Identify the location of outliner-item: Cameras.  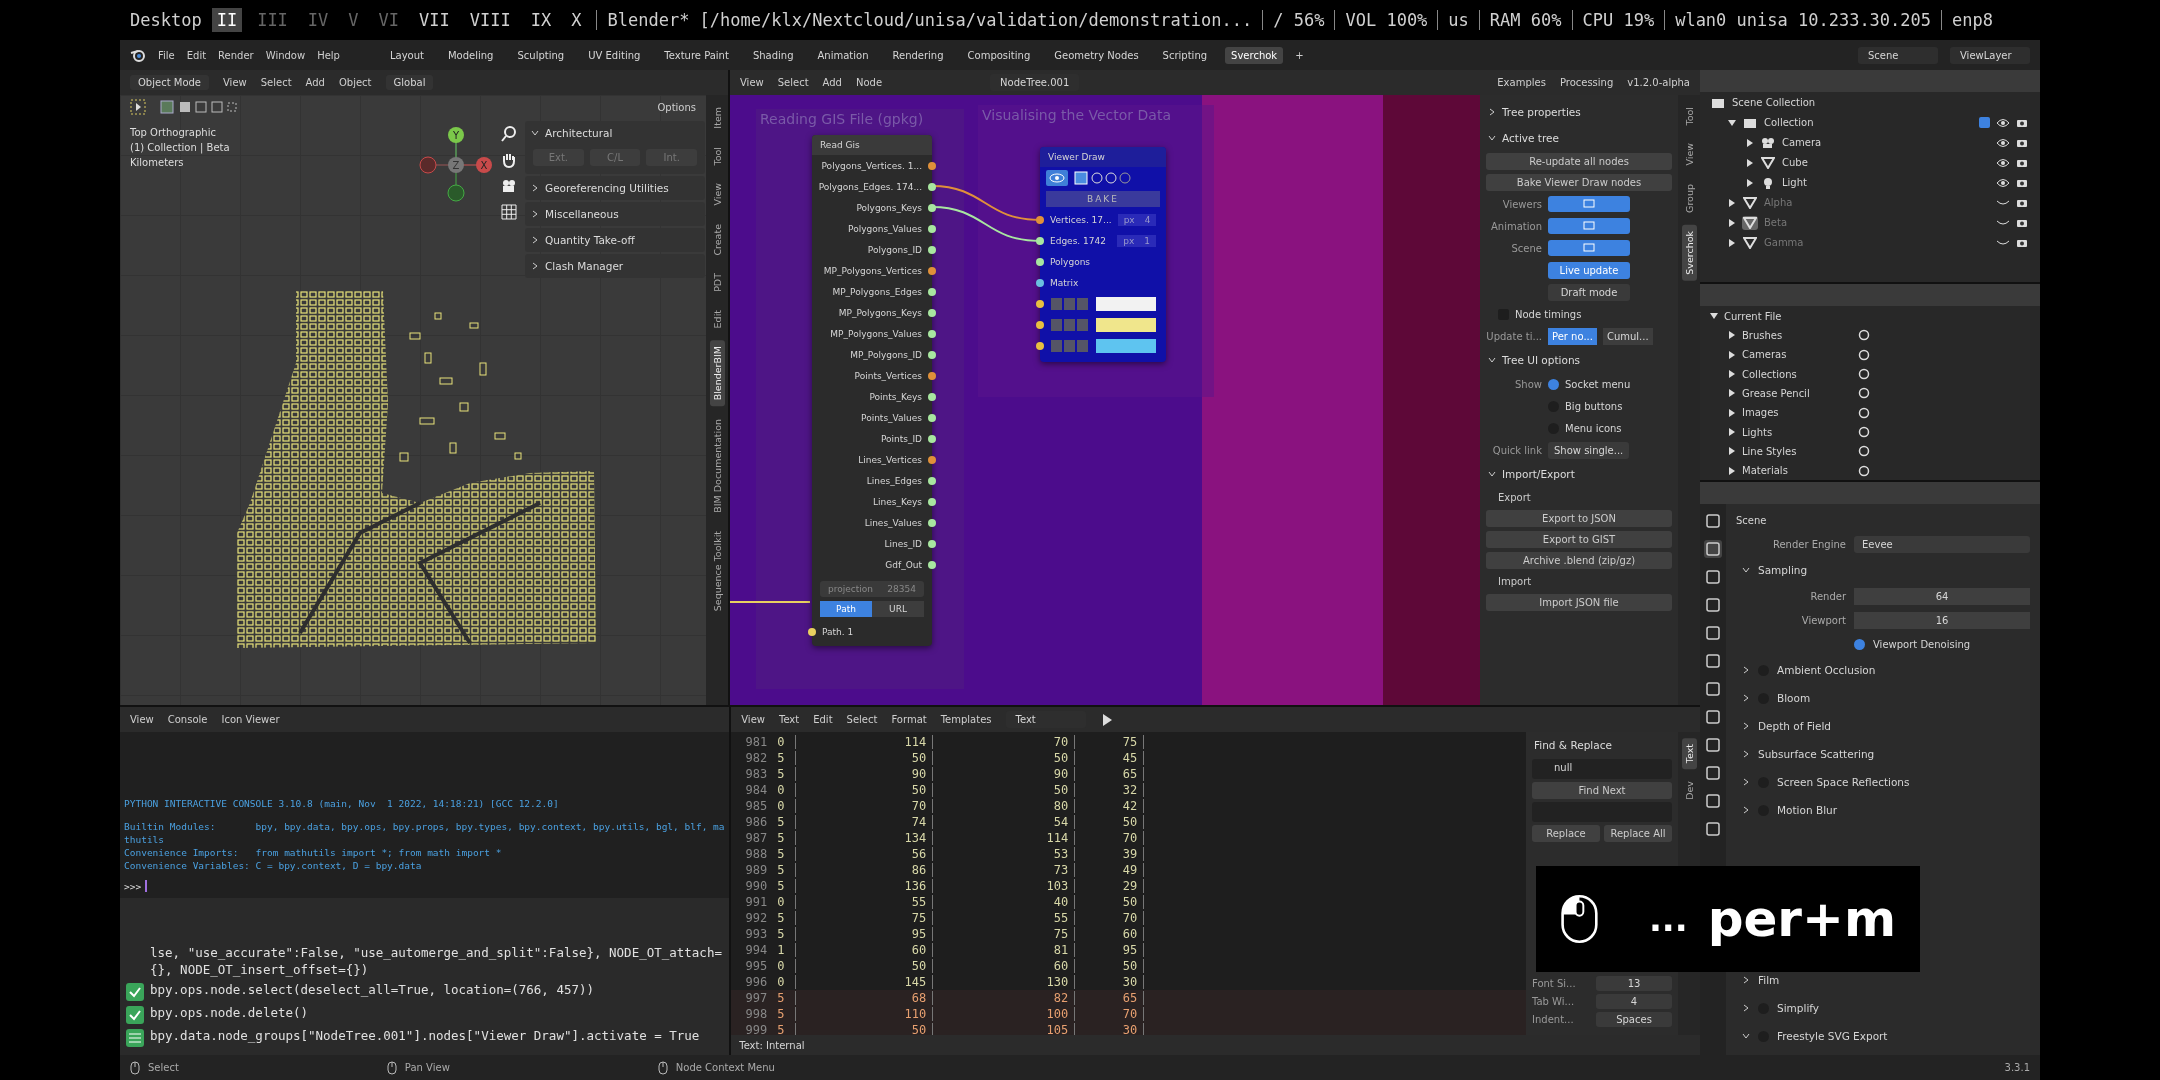
(1797, 355).